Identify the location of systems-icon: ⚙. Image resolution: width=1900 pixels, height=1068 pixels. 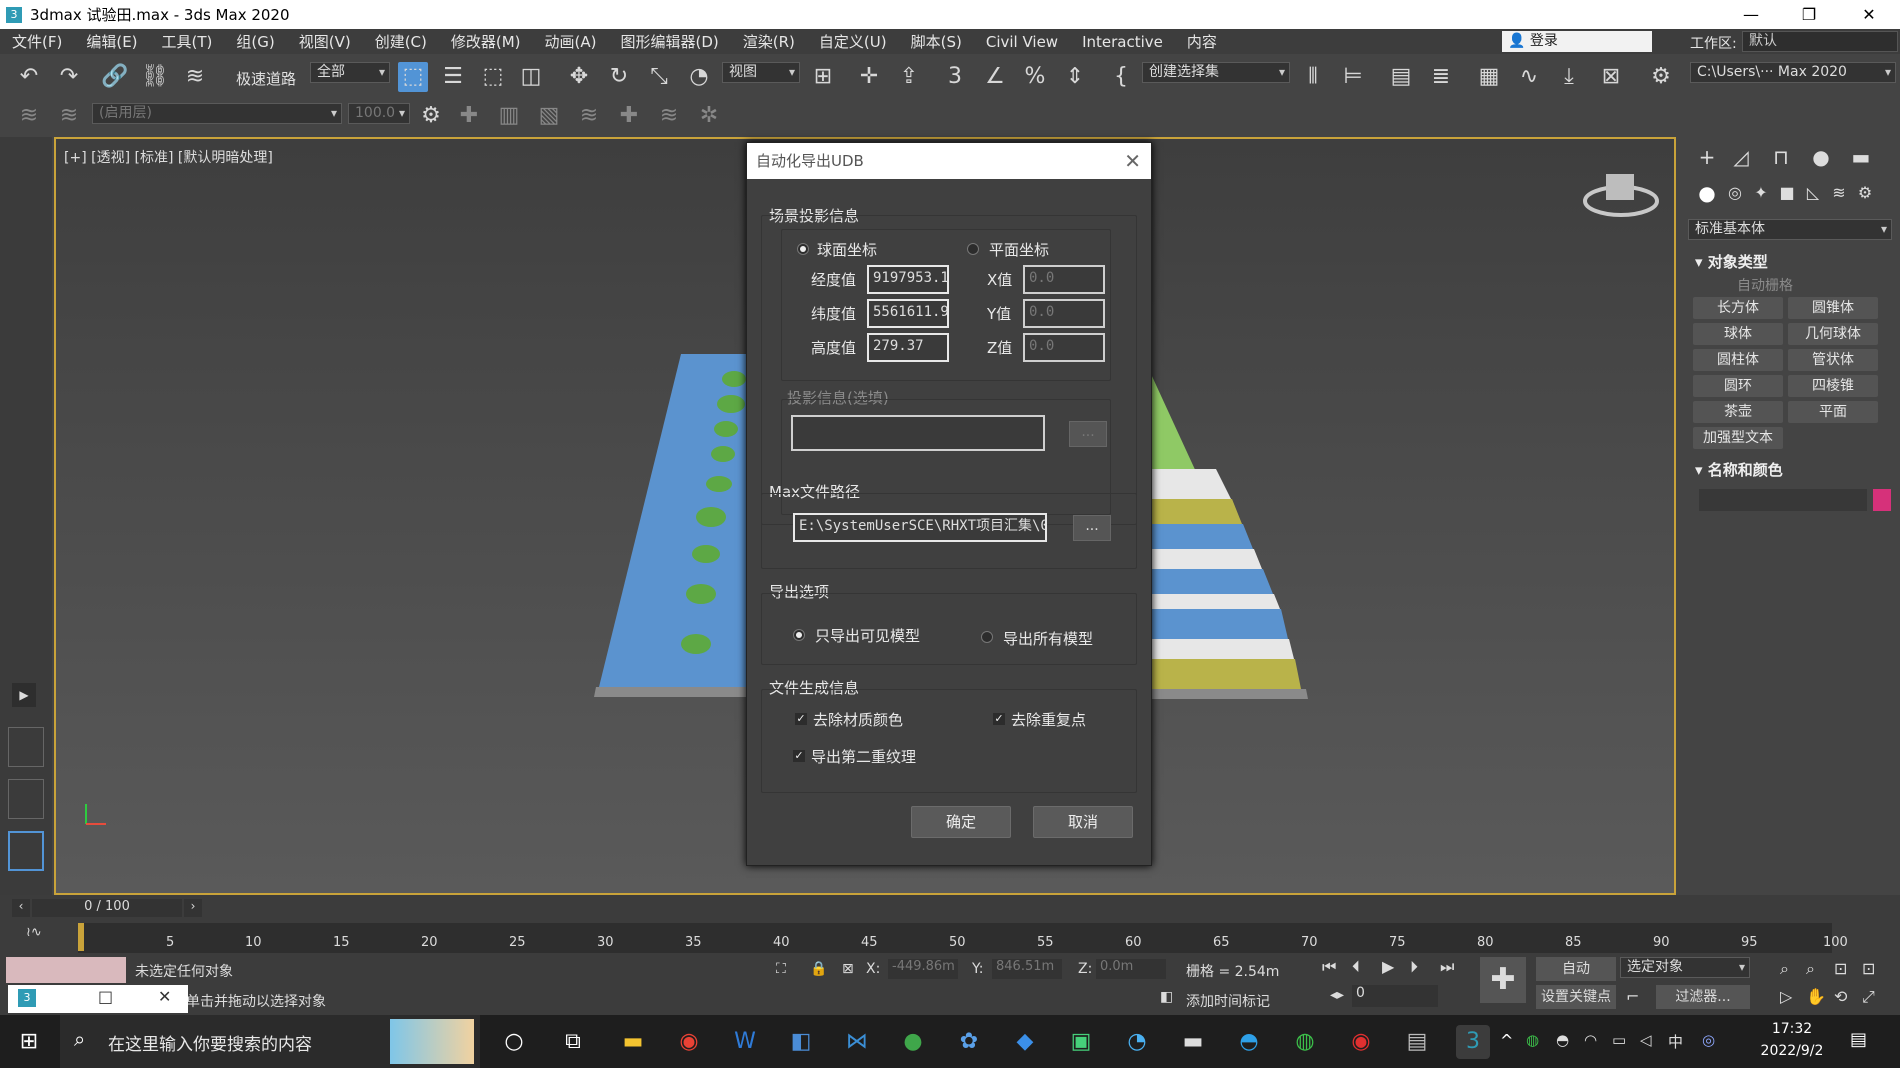
(1865, 193).